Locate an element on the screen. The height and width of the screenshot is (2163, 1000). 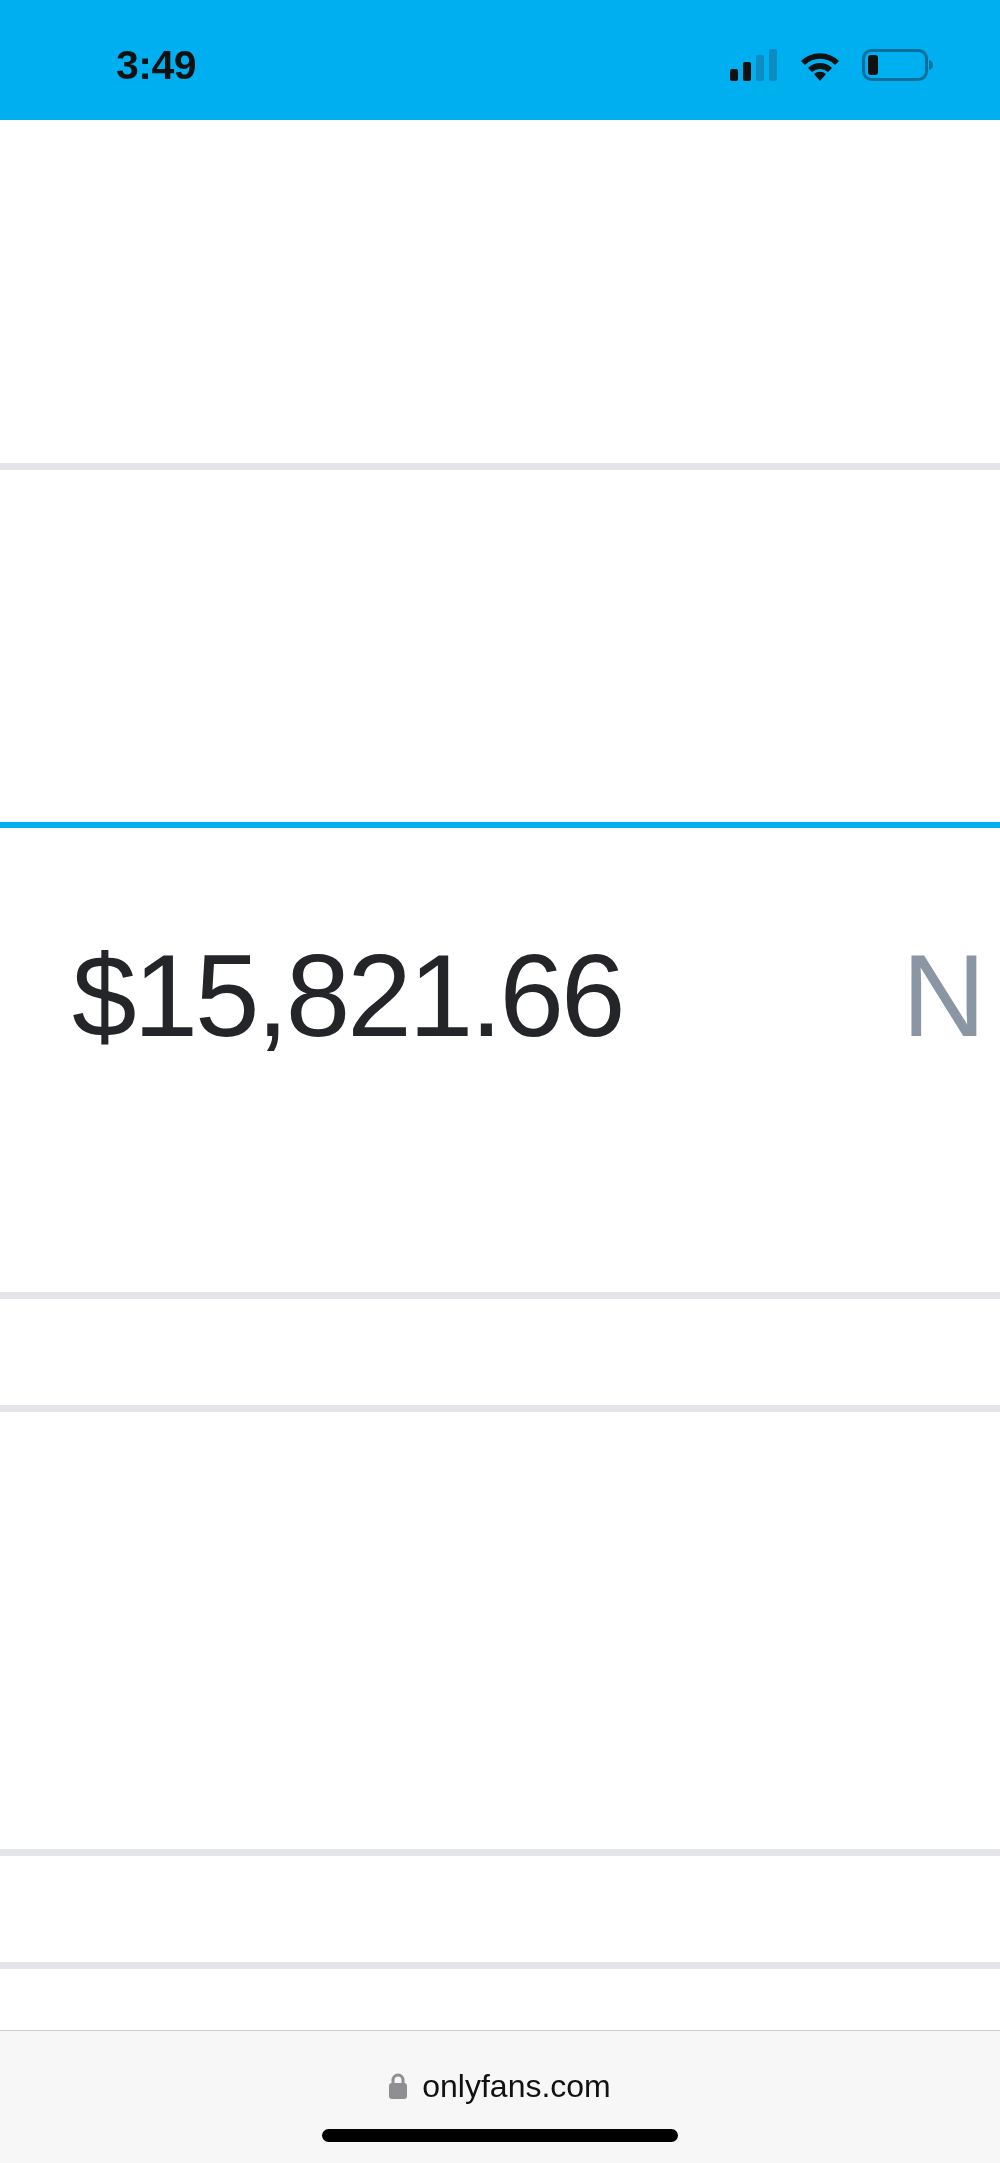
signal-icon is located at coordinates (754, 65).